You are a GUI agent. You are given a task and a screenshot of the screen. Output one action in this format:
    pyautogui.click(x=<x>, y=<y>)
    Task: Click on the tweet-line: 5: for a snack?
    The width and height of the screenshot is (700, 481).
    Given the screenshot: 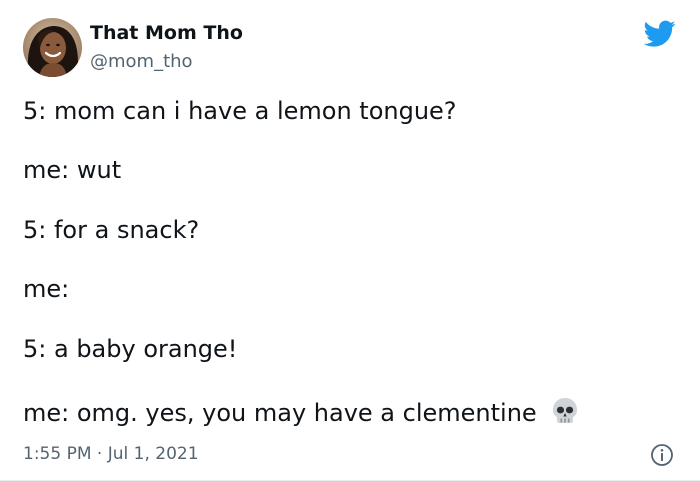 What is the action you would take?
    pyautogui.click(x=111, y=230)
    